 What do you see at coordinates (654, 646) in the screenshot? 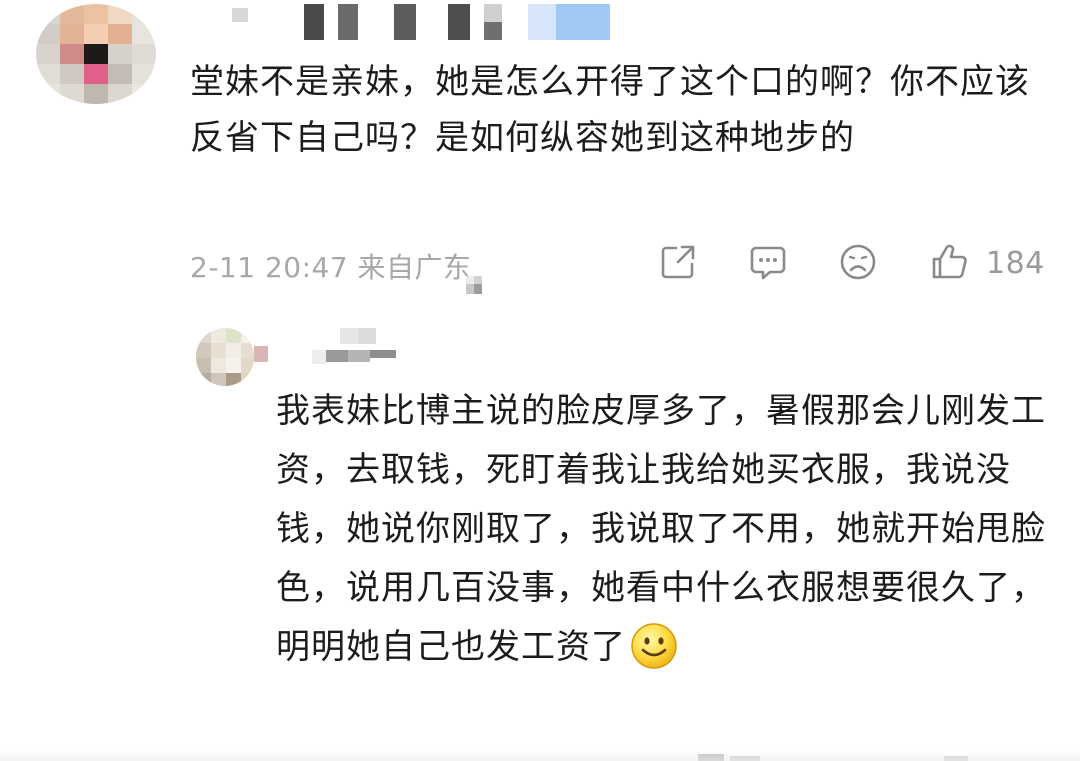
I see `smiley-icon` at bounding box center [654, 646].